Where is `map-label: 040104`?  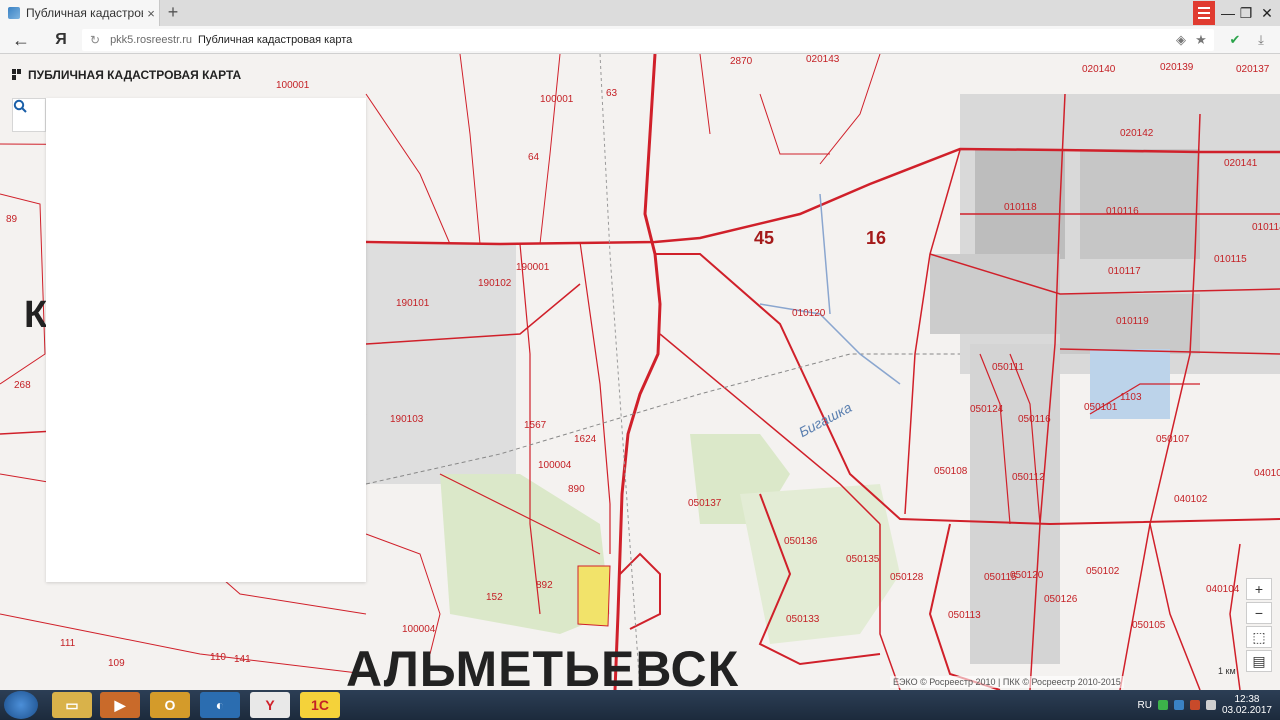
map-label: 040104 is located at coordinates (1223, 589).